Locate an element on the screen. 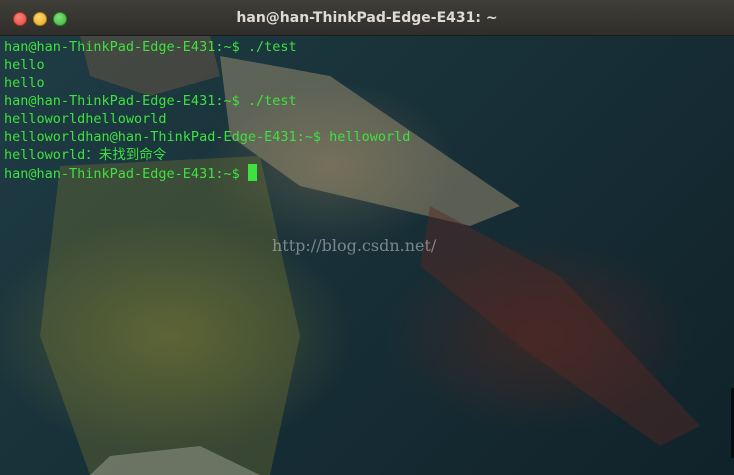 This screenshot has width=734, height=475. watermark: http://blog.csdn.net/ is located at coordinates (354, 245).